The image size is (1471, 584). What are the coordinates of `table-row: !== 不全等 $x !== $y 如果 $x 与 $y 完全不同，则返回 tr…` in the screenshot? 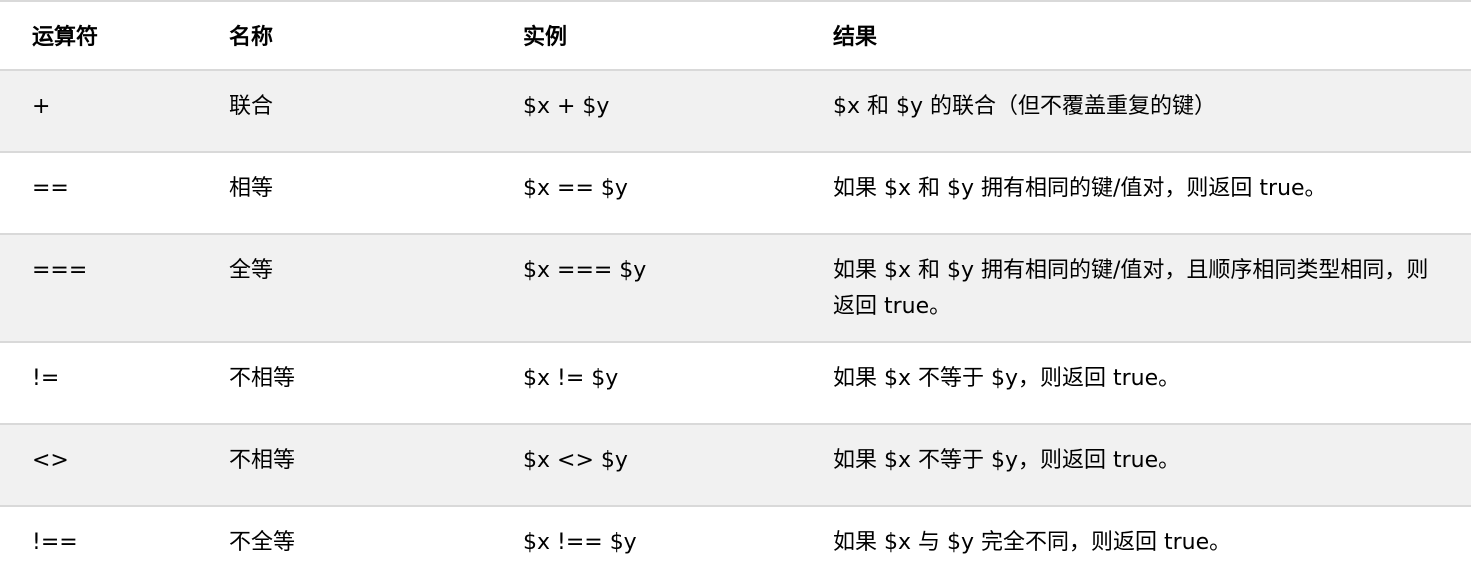 It's located at (735, 537).